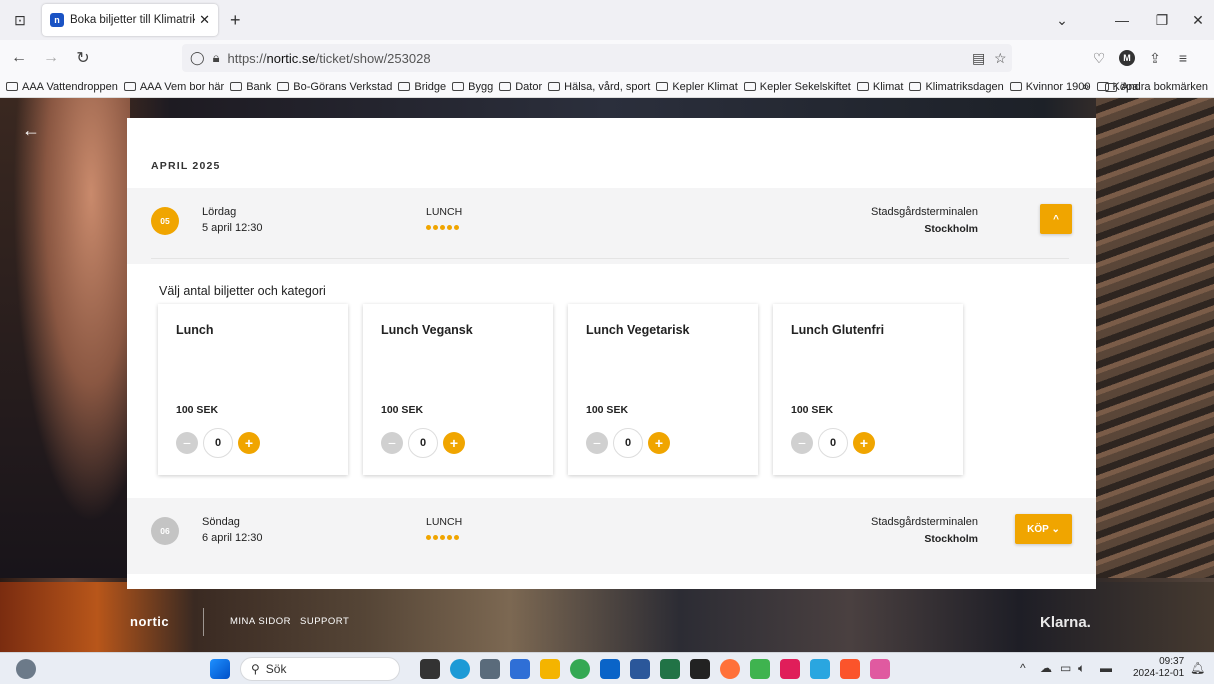 The height and width of the screenshot is (684, 1214). Describe the element at coordinates (1155, 338) in the screenshot. I see `background-photo-audience` at that location.